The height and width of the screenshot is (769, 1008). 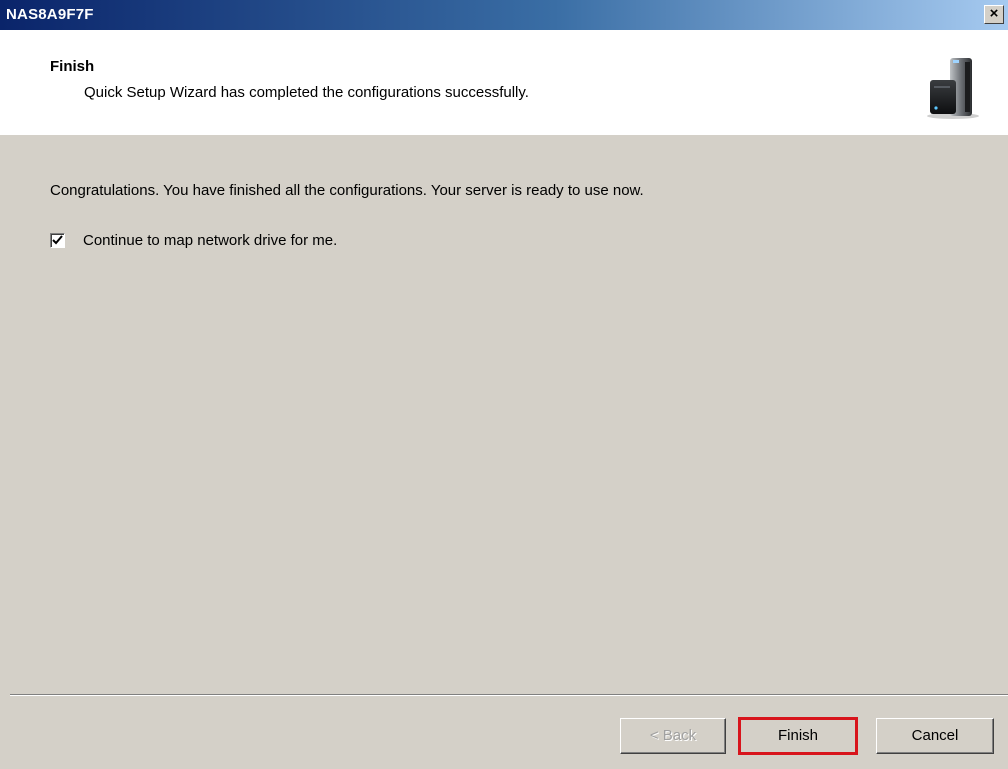 I want to click on page-title: Finish, so click(x=72, y=66).